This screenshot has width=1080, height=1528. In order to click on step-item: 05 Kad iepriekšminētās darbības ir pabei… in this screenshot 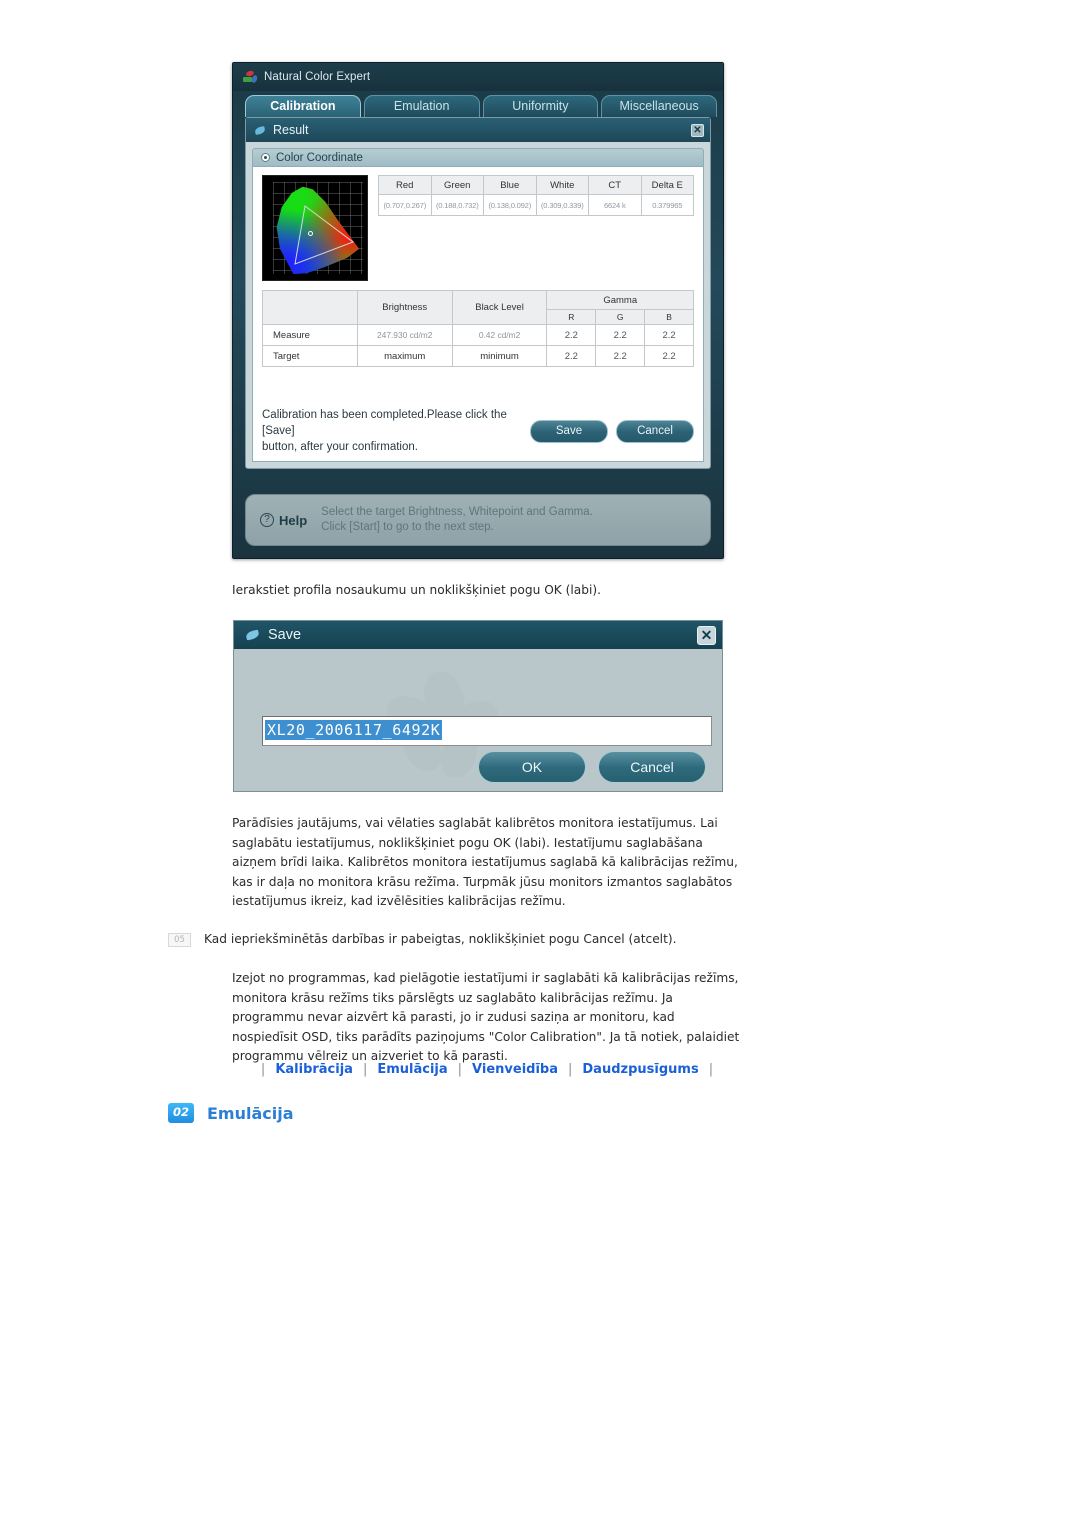, I will do `click(458, 940)`.